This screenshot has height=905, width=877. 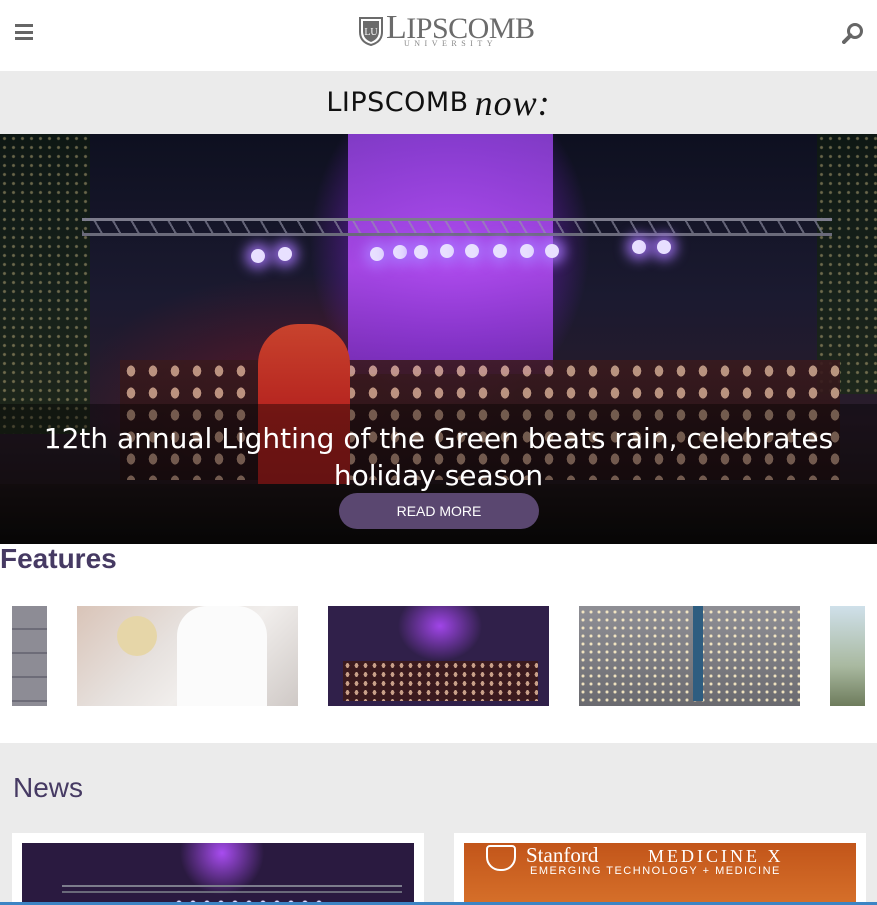 I want to click on brand-word: LIPSCOMB, so click(x=397, y=102).